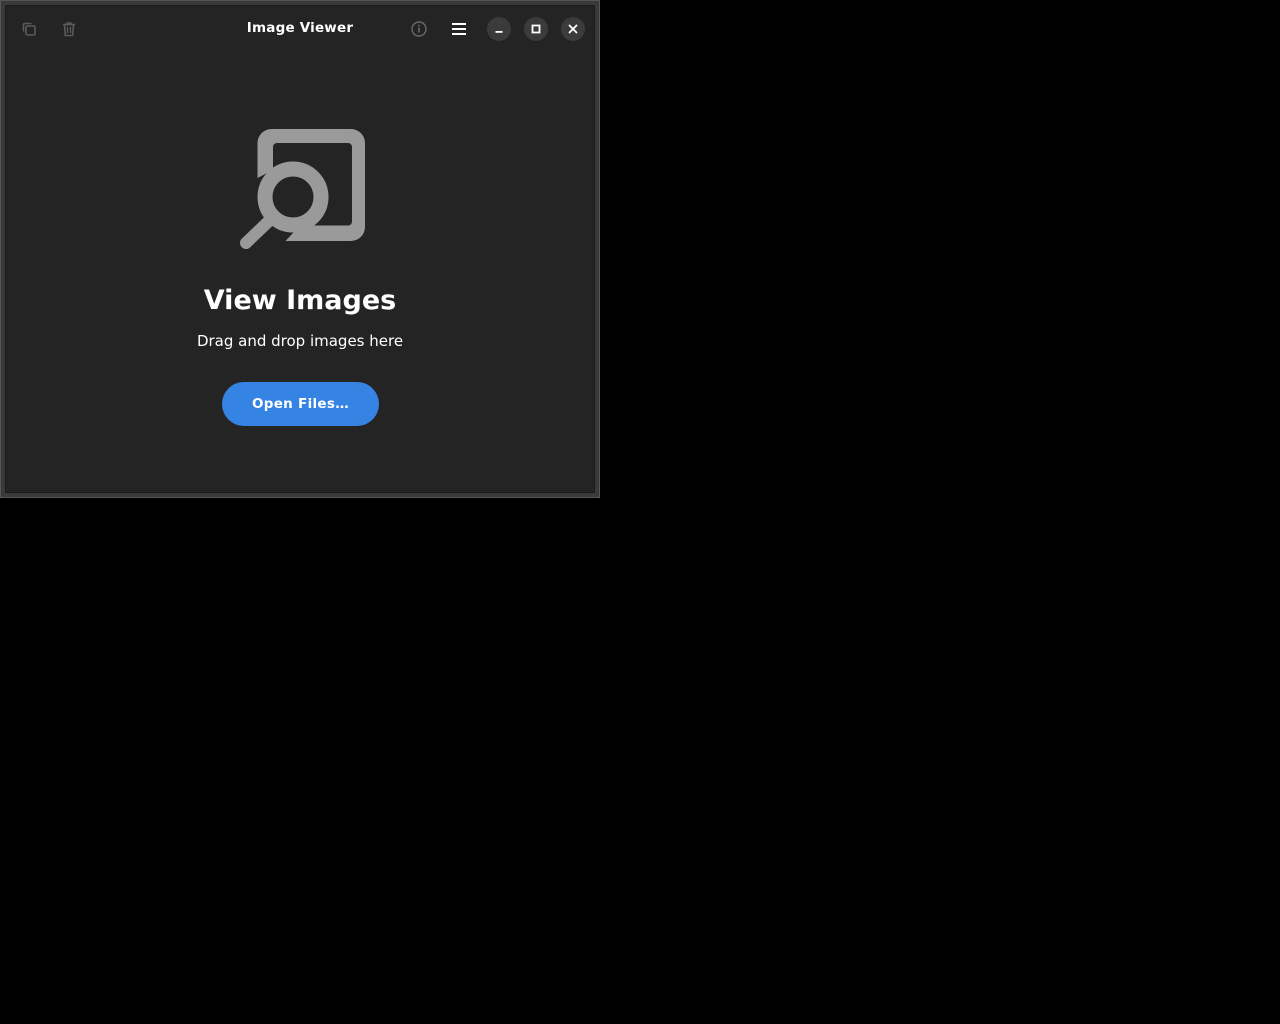  Describe the element at coordinates (300, 29) in the screenshot. I see `headerbar: Image Viewer` at that location.